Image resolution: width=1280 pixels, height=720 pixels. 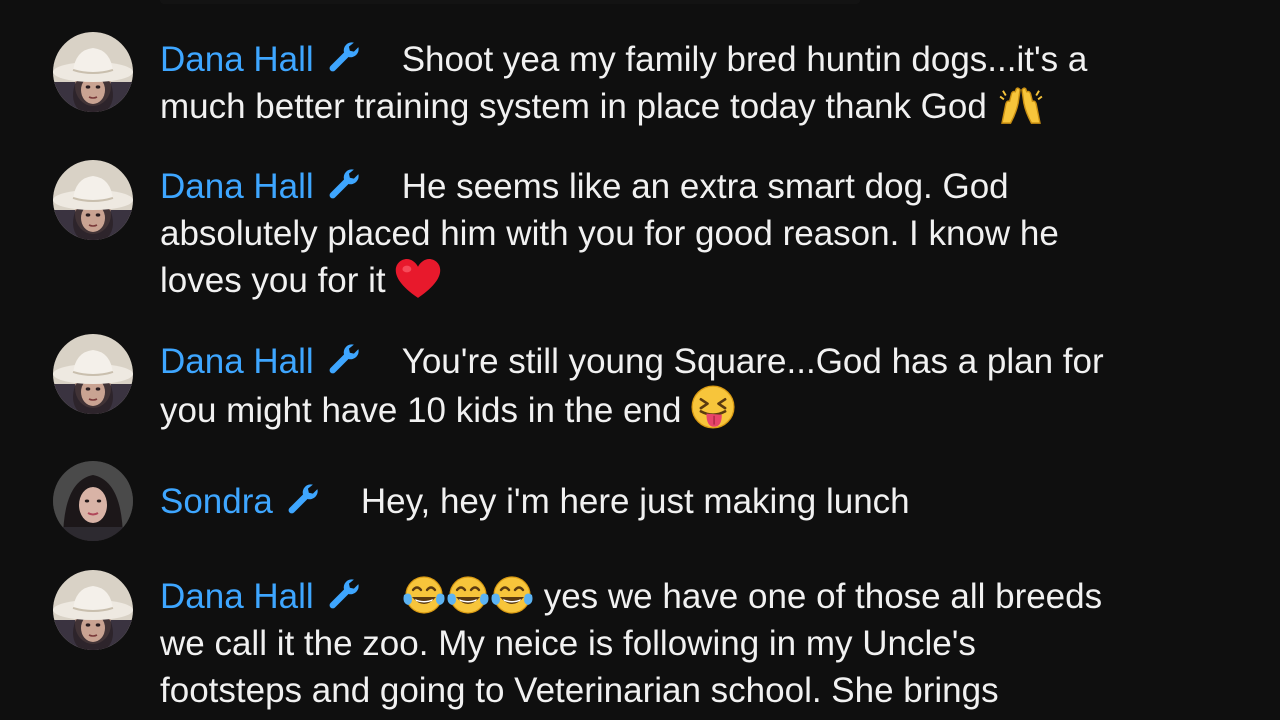 I want to click on red-heart-emoji, so click(x=418, y=285).